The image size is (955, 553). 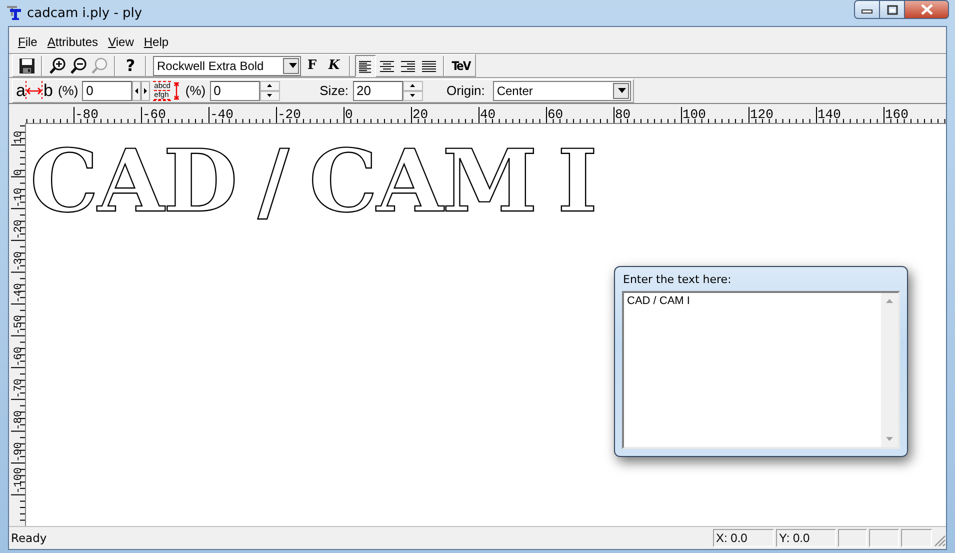 I want to click on align-right-icon, so click(x=408, y=65).